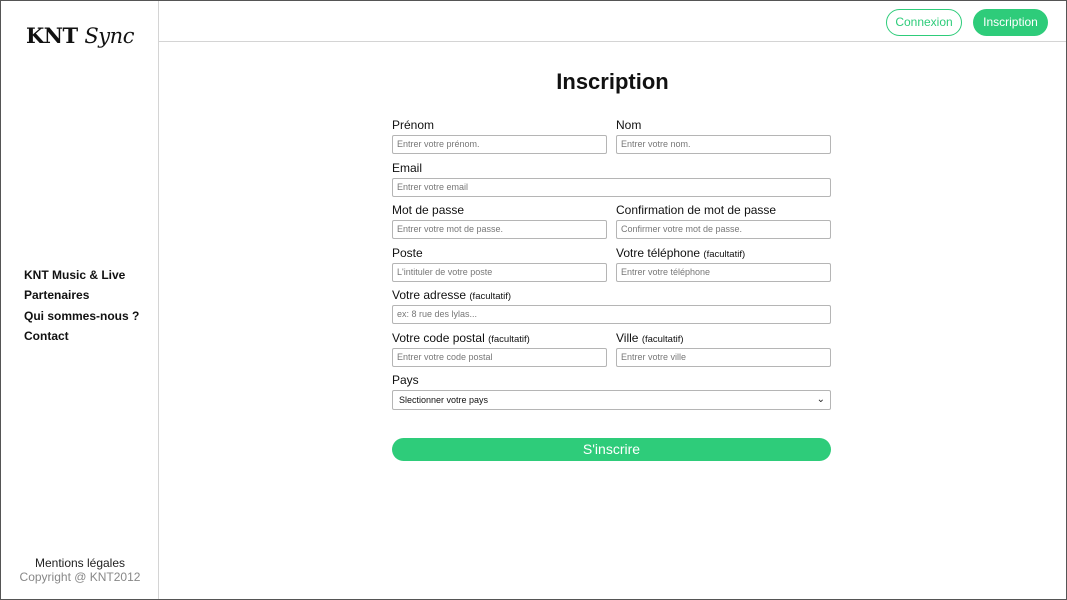 The width and height of the screenshot is (1067, 600). Describe the element at coordinates (438, 338) in the screenshot. I see `postal-code-label-text: Votre code postal` at that location.